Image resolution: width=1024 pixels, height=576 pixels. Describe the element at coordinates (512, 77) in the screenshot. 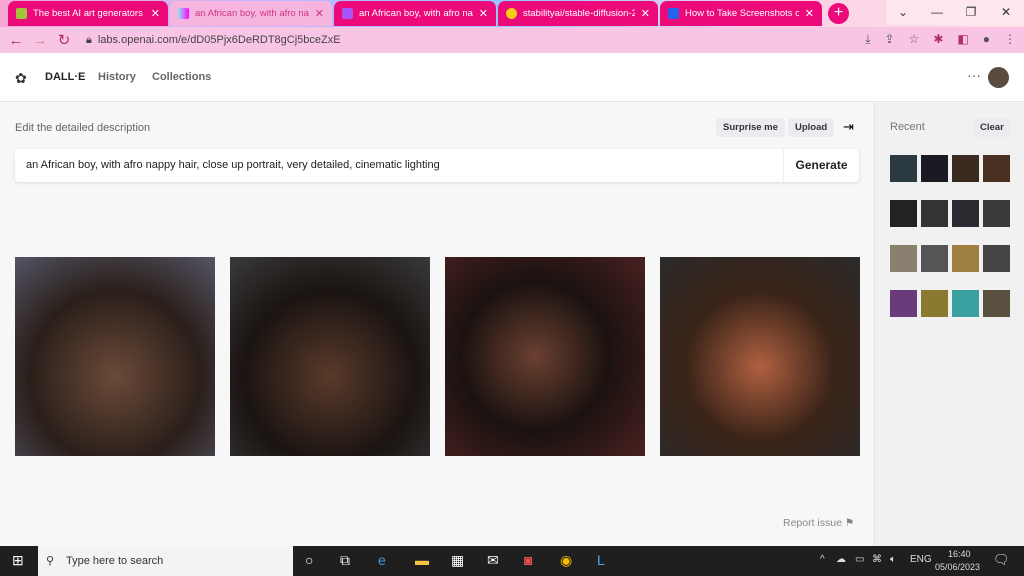

I see `app-header: ✿ DALL·E History Collections ···` at that location.